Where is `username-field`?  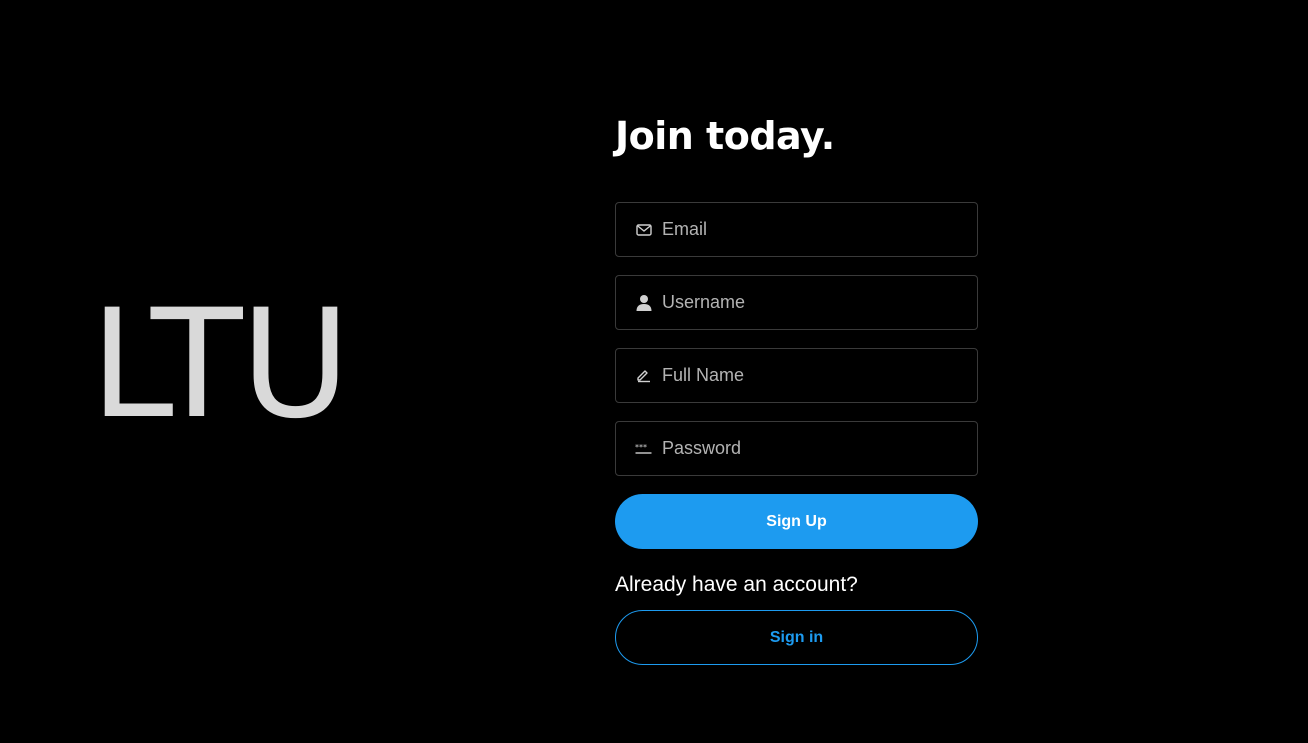
username-field is located at coordinates (796, 302).